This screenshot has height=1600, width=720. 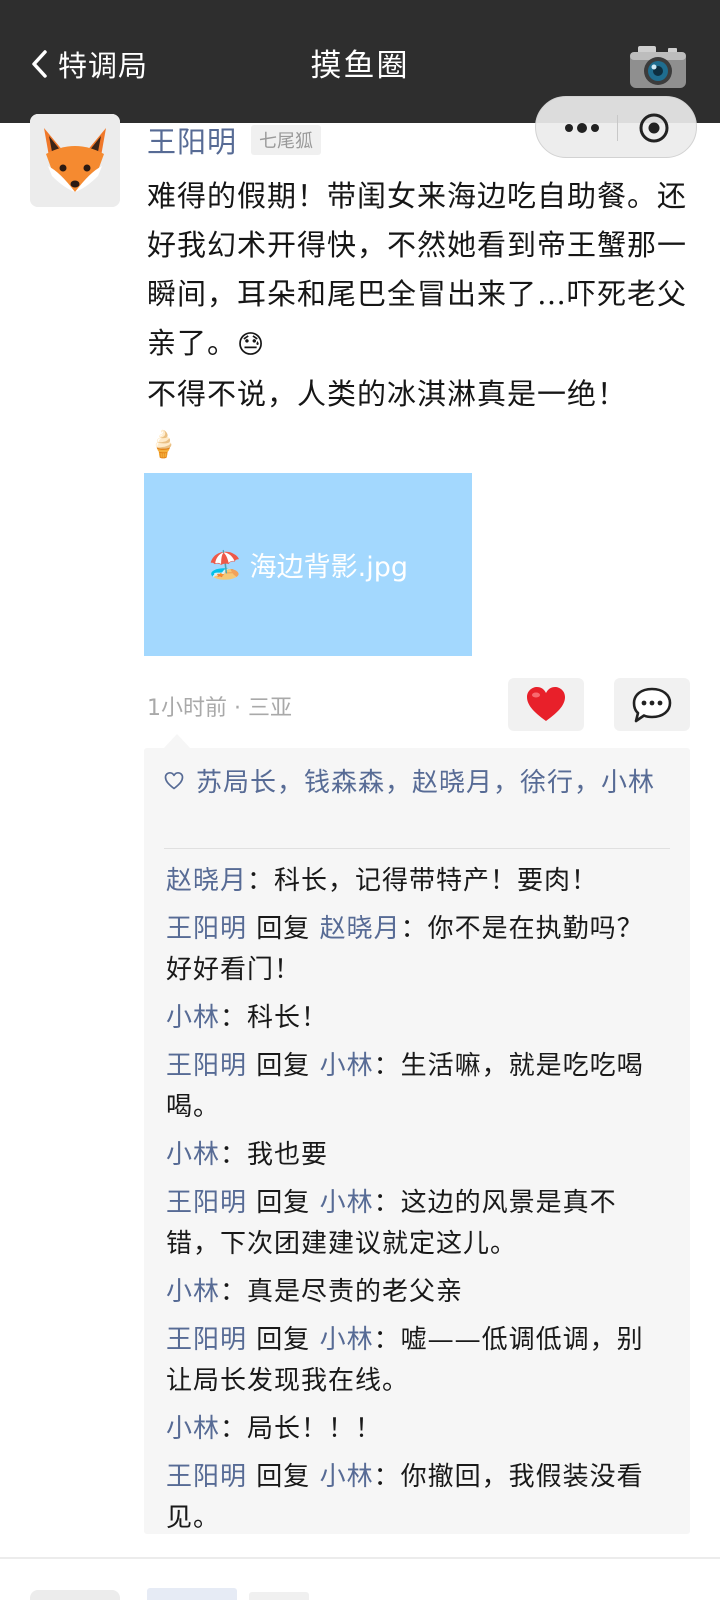 What do you see at coordinates (416, 1155) in the screenshot?
I see `comment-item: 小林：我也要` at bounding box center [416, 1155].